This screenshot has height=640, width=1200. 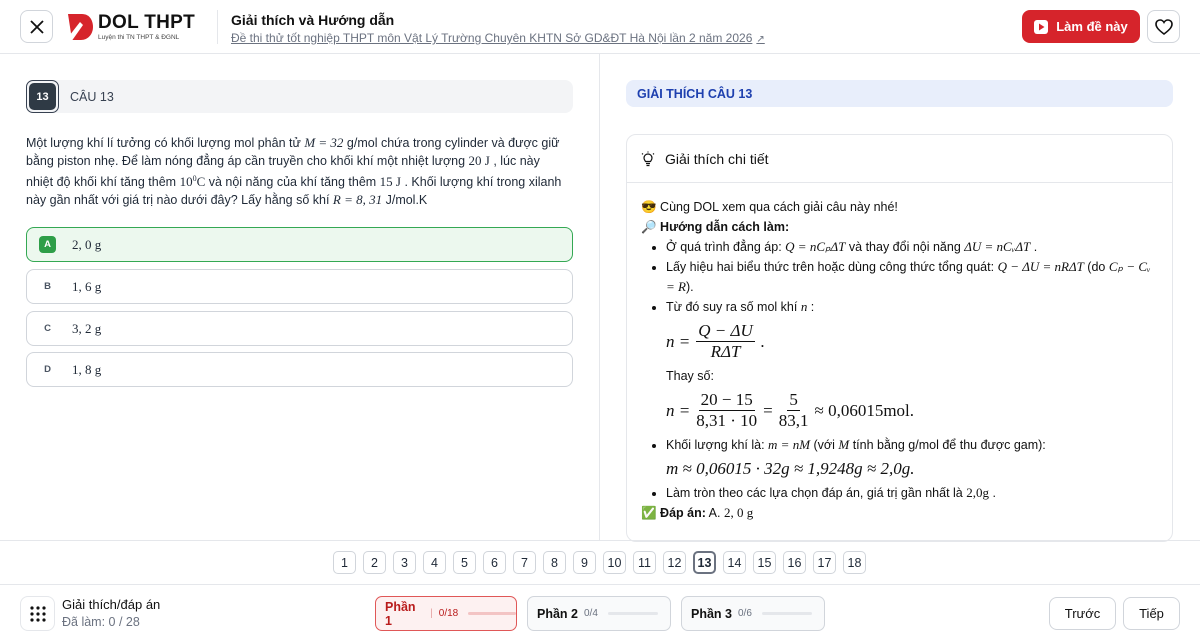 What do you see at coordinates (733, 307) in the screenshot?
I see `step-text: Từ đó suy ra số mol khí` at bounding box center [733, 307].